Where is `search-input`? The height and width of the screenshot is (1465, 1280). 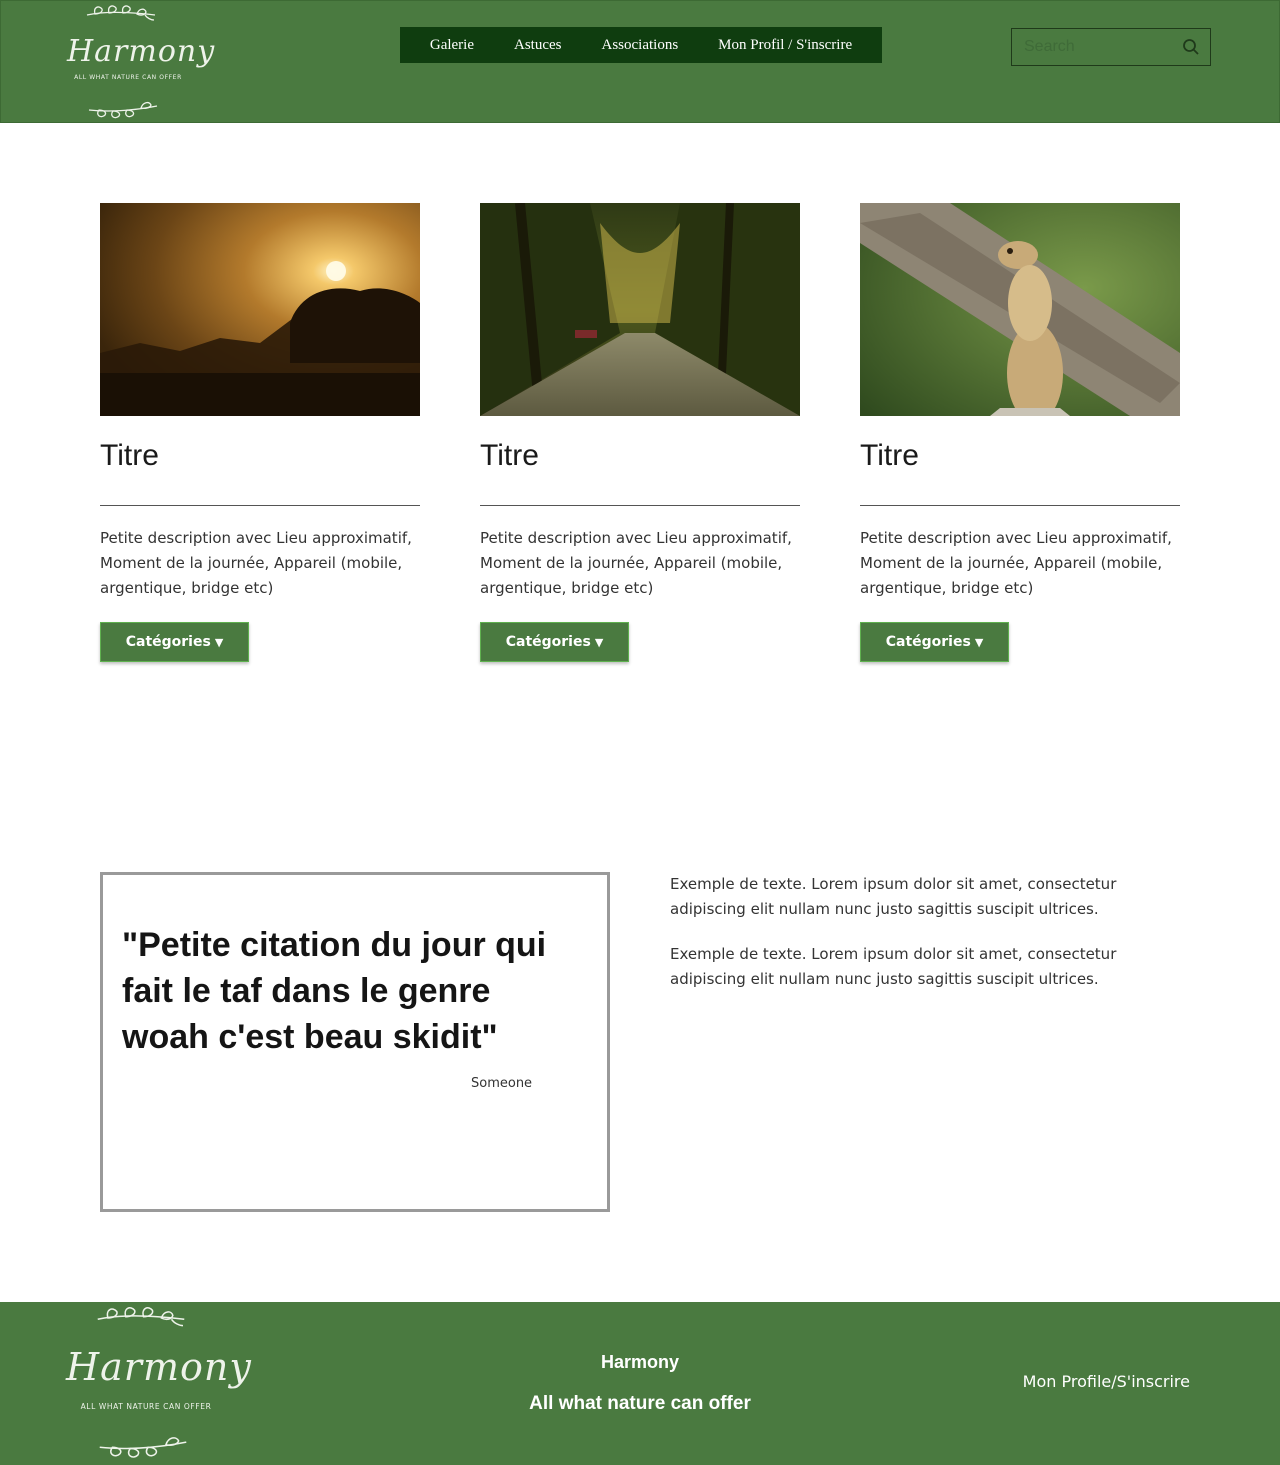 search-input is located at coordinates (1092, 47).